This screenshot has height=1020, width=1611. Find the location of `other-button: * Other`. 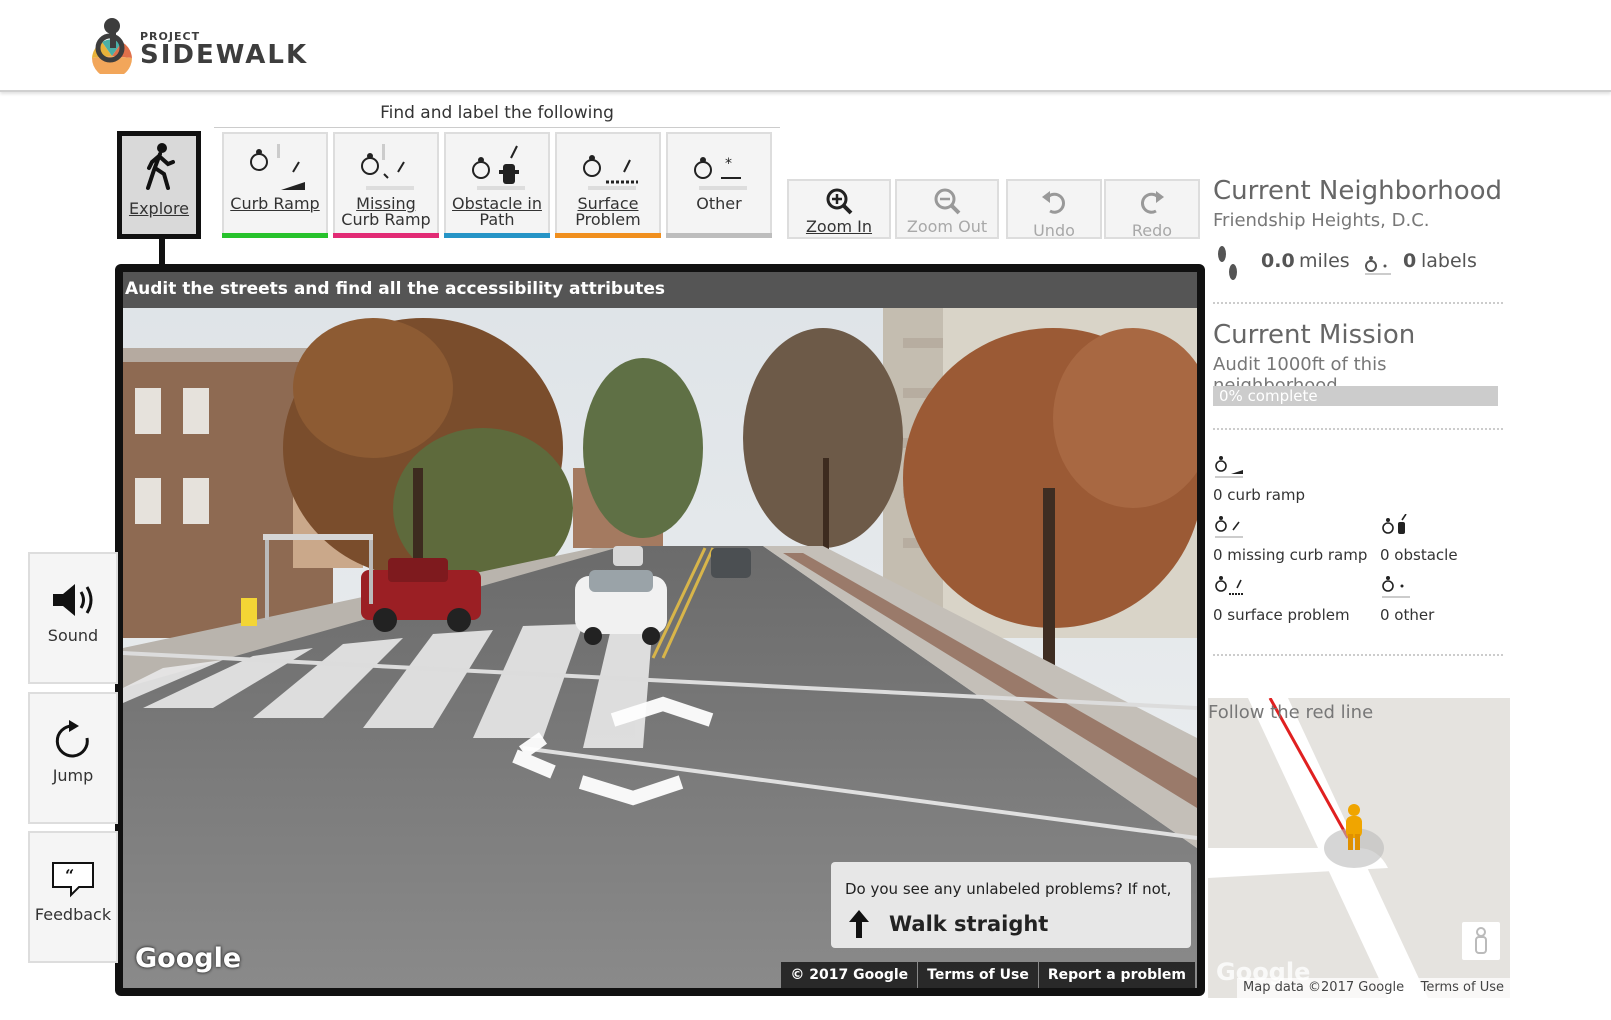

other-button: * Other is located at coordinates (719, 185).